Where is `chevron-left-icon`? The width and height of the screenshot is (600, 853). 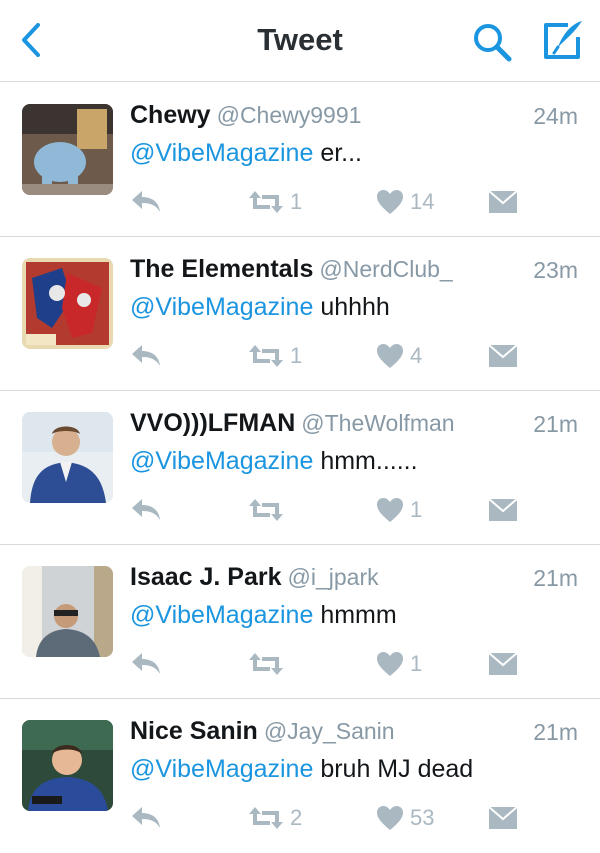
chevron-left-icon is located at coordinates (31, 40).